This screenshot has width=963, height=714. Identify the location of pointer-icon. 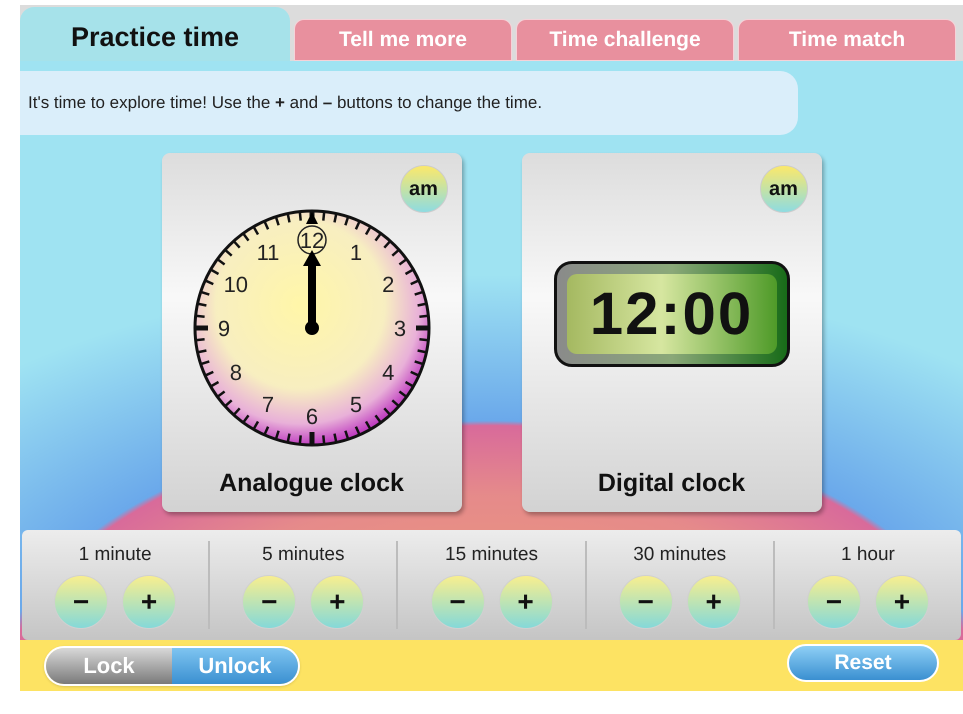
(312, 218).